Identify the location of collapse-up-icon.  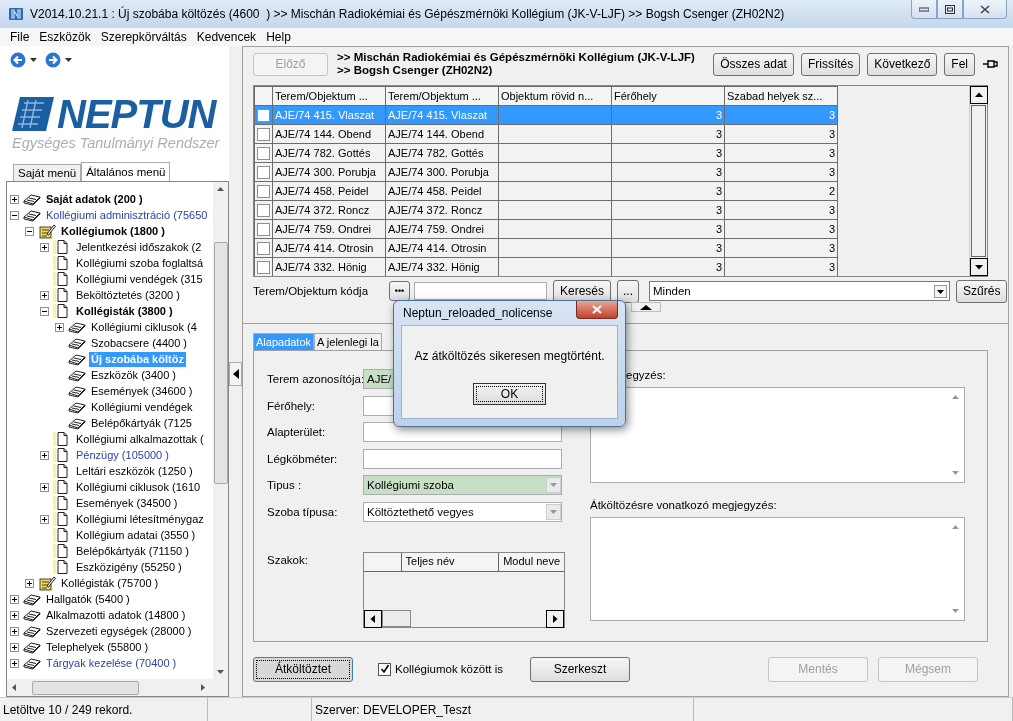
(646, 307).